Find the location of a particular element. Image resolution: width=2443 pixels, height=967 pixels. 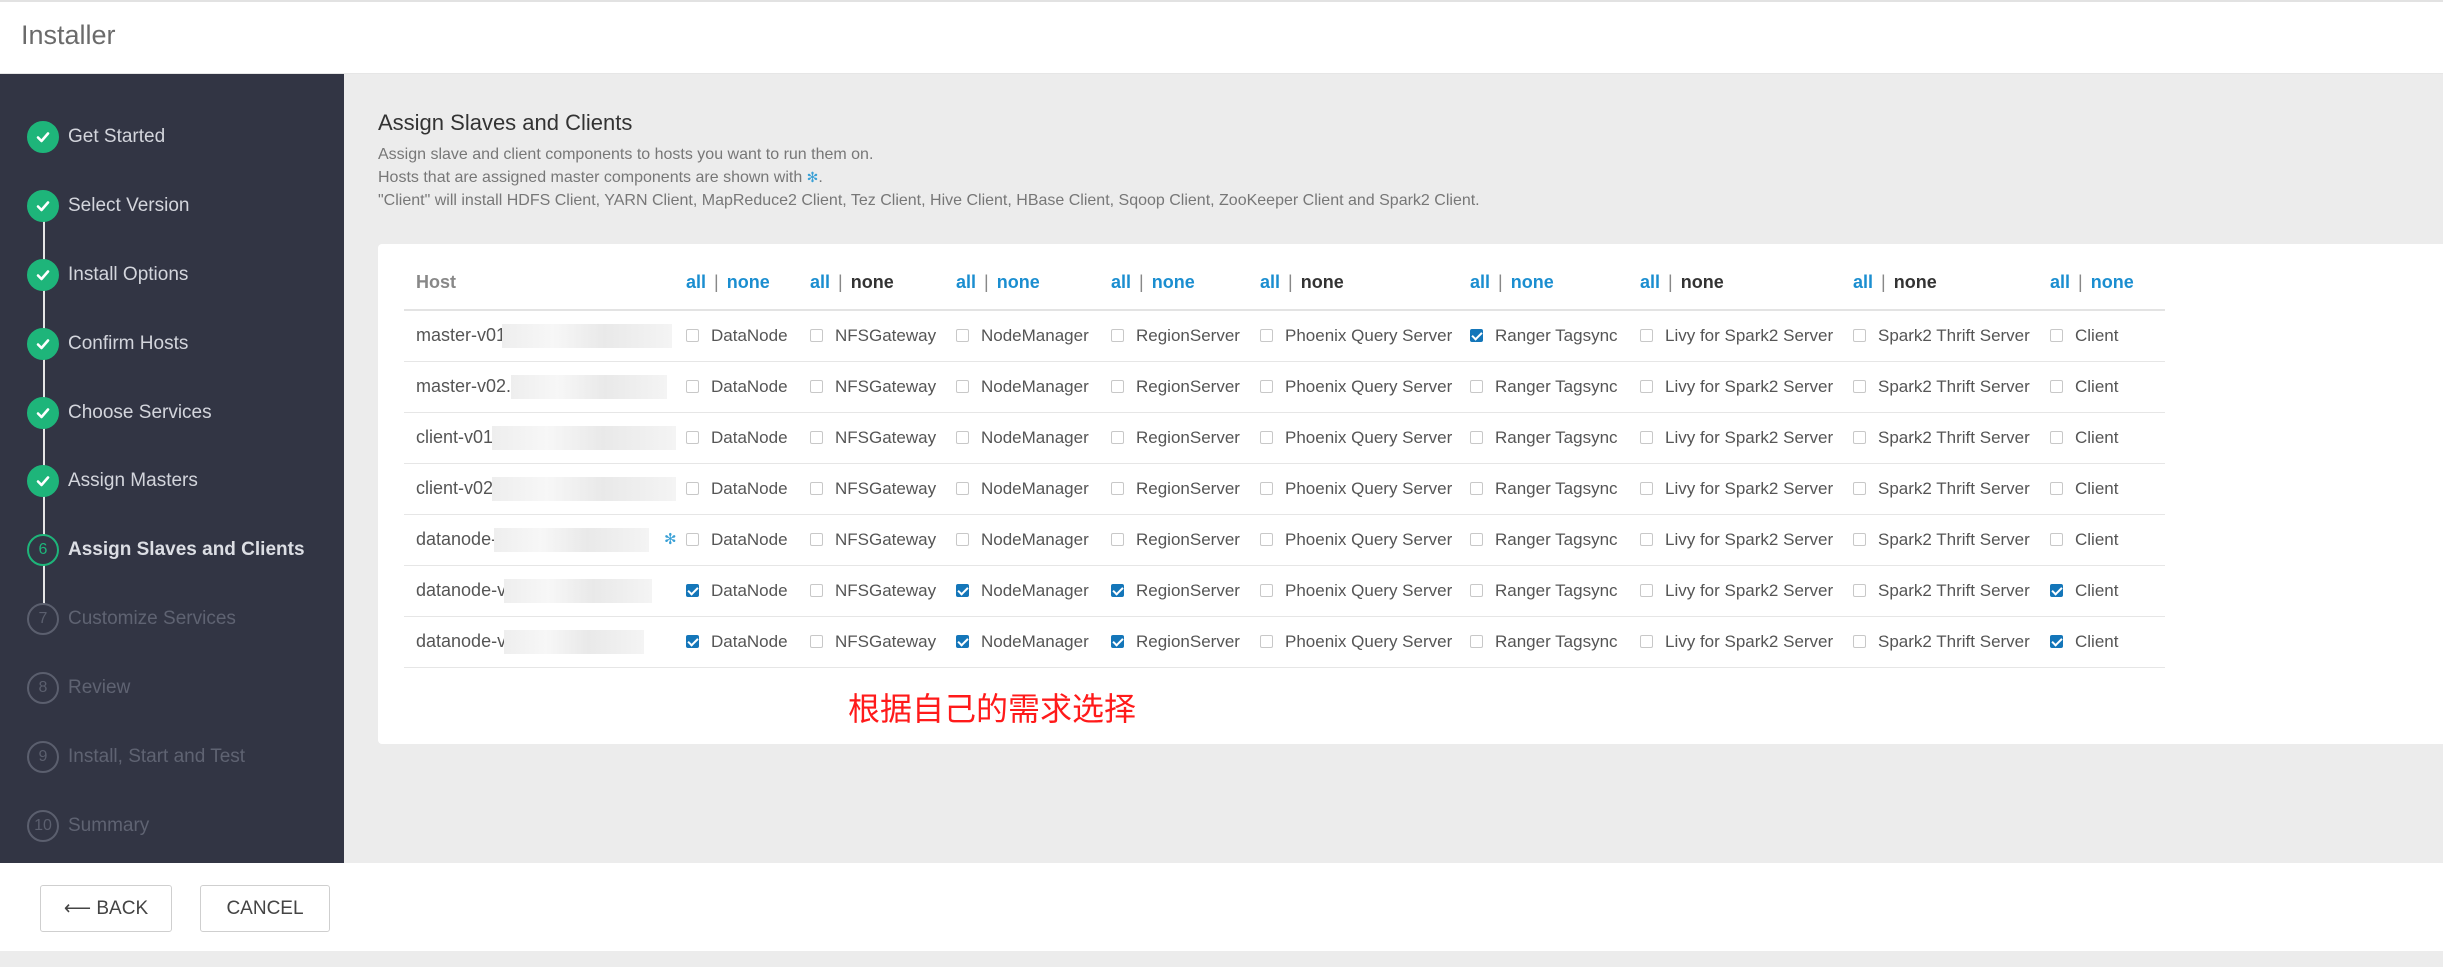

cancel-button: CANCEL is located at coordinates (265, 908).